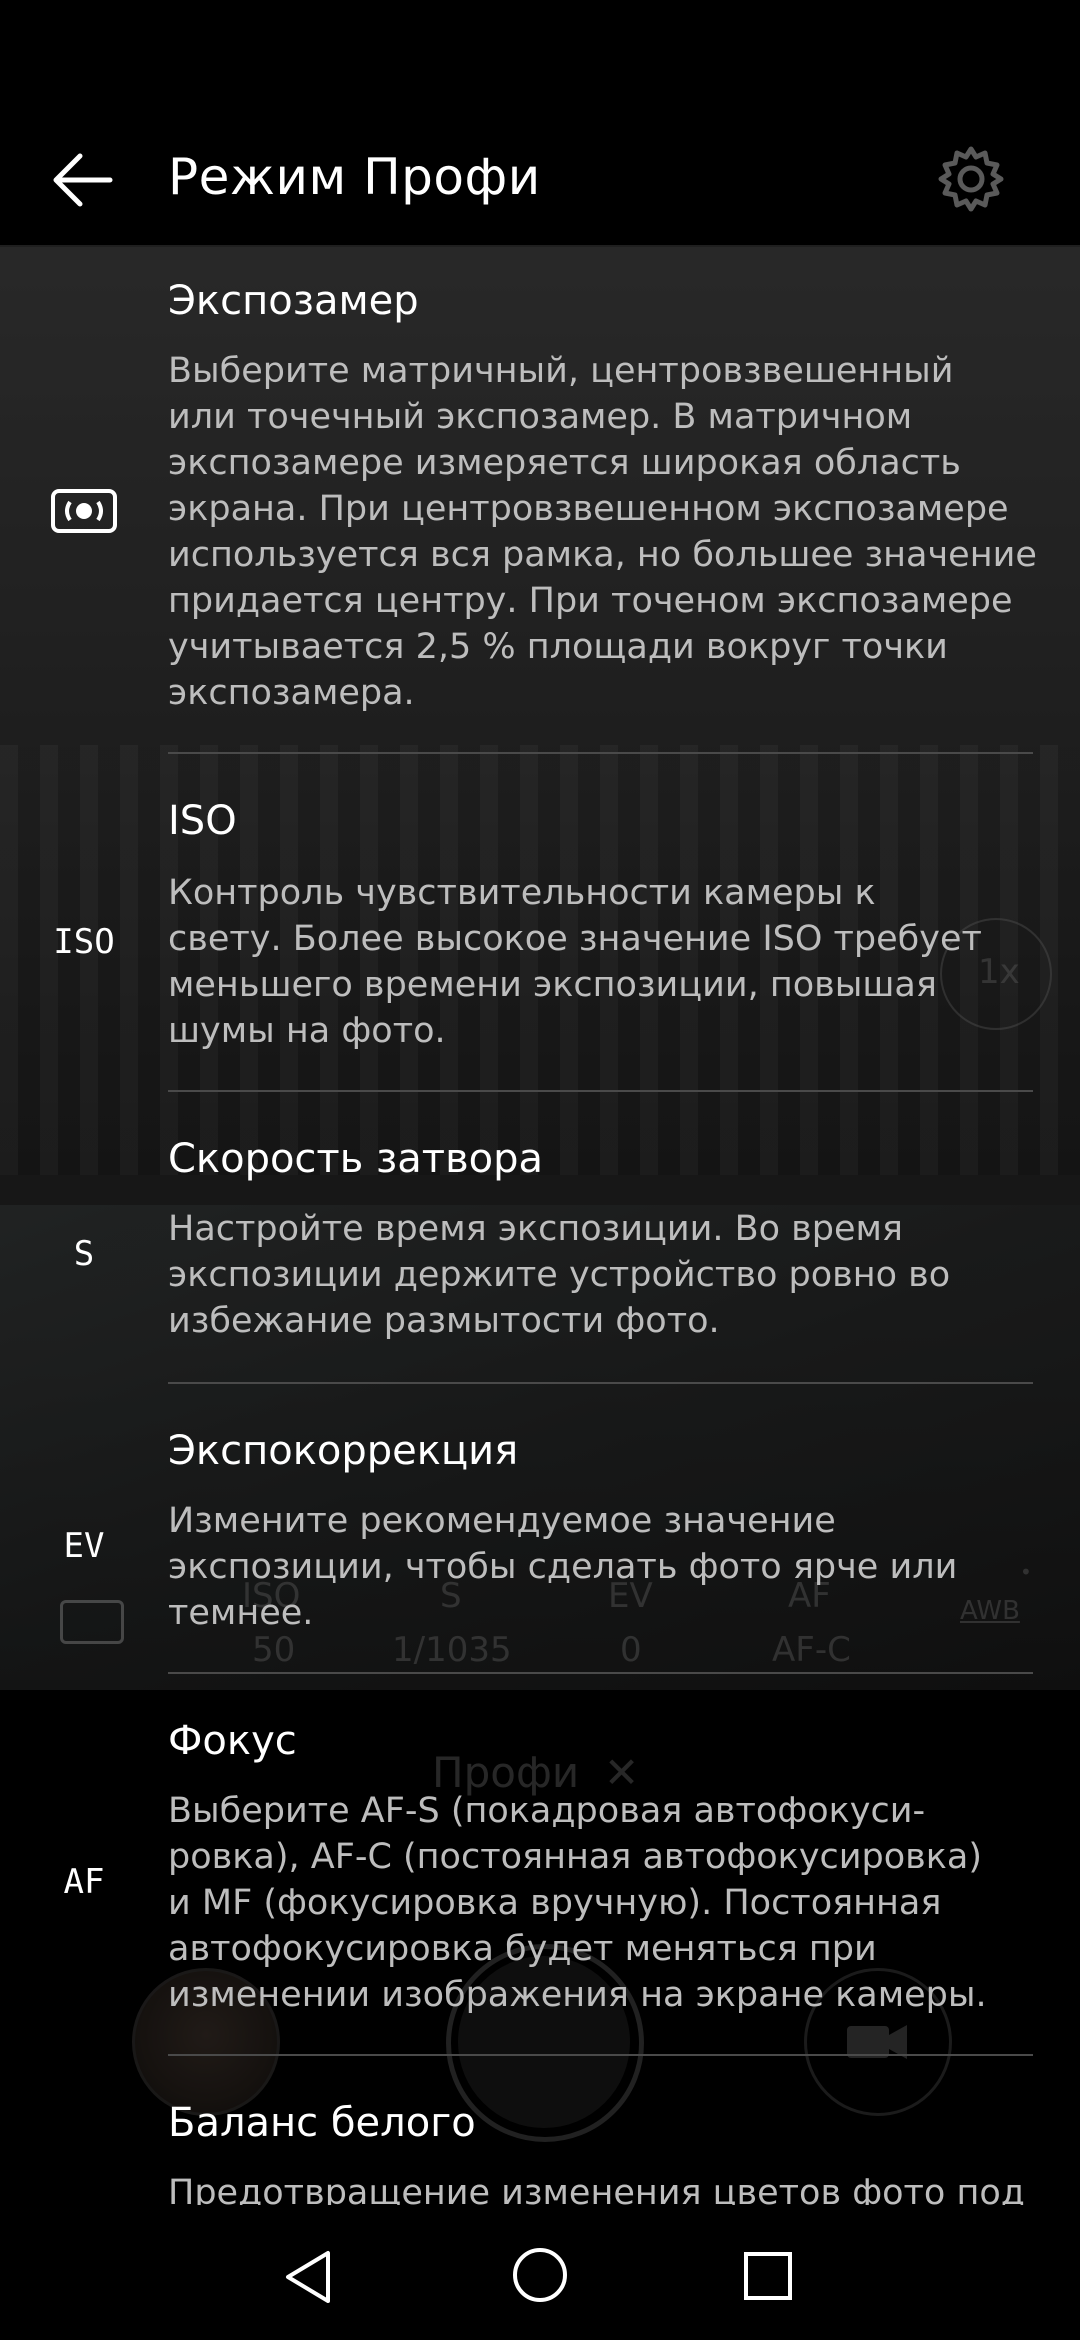 Image resolution: width=1080 pixels, height=2340 pixels. What do you see at coordinates (322, 2123) in the screenshot?
I see `section-title: Баланс белого` at bounding box center [322, 2123].